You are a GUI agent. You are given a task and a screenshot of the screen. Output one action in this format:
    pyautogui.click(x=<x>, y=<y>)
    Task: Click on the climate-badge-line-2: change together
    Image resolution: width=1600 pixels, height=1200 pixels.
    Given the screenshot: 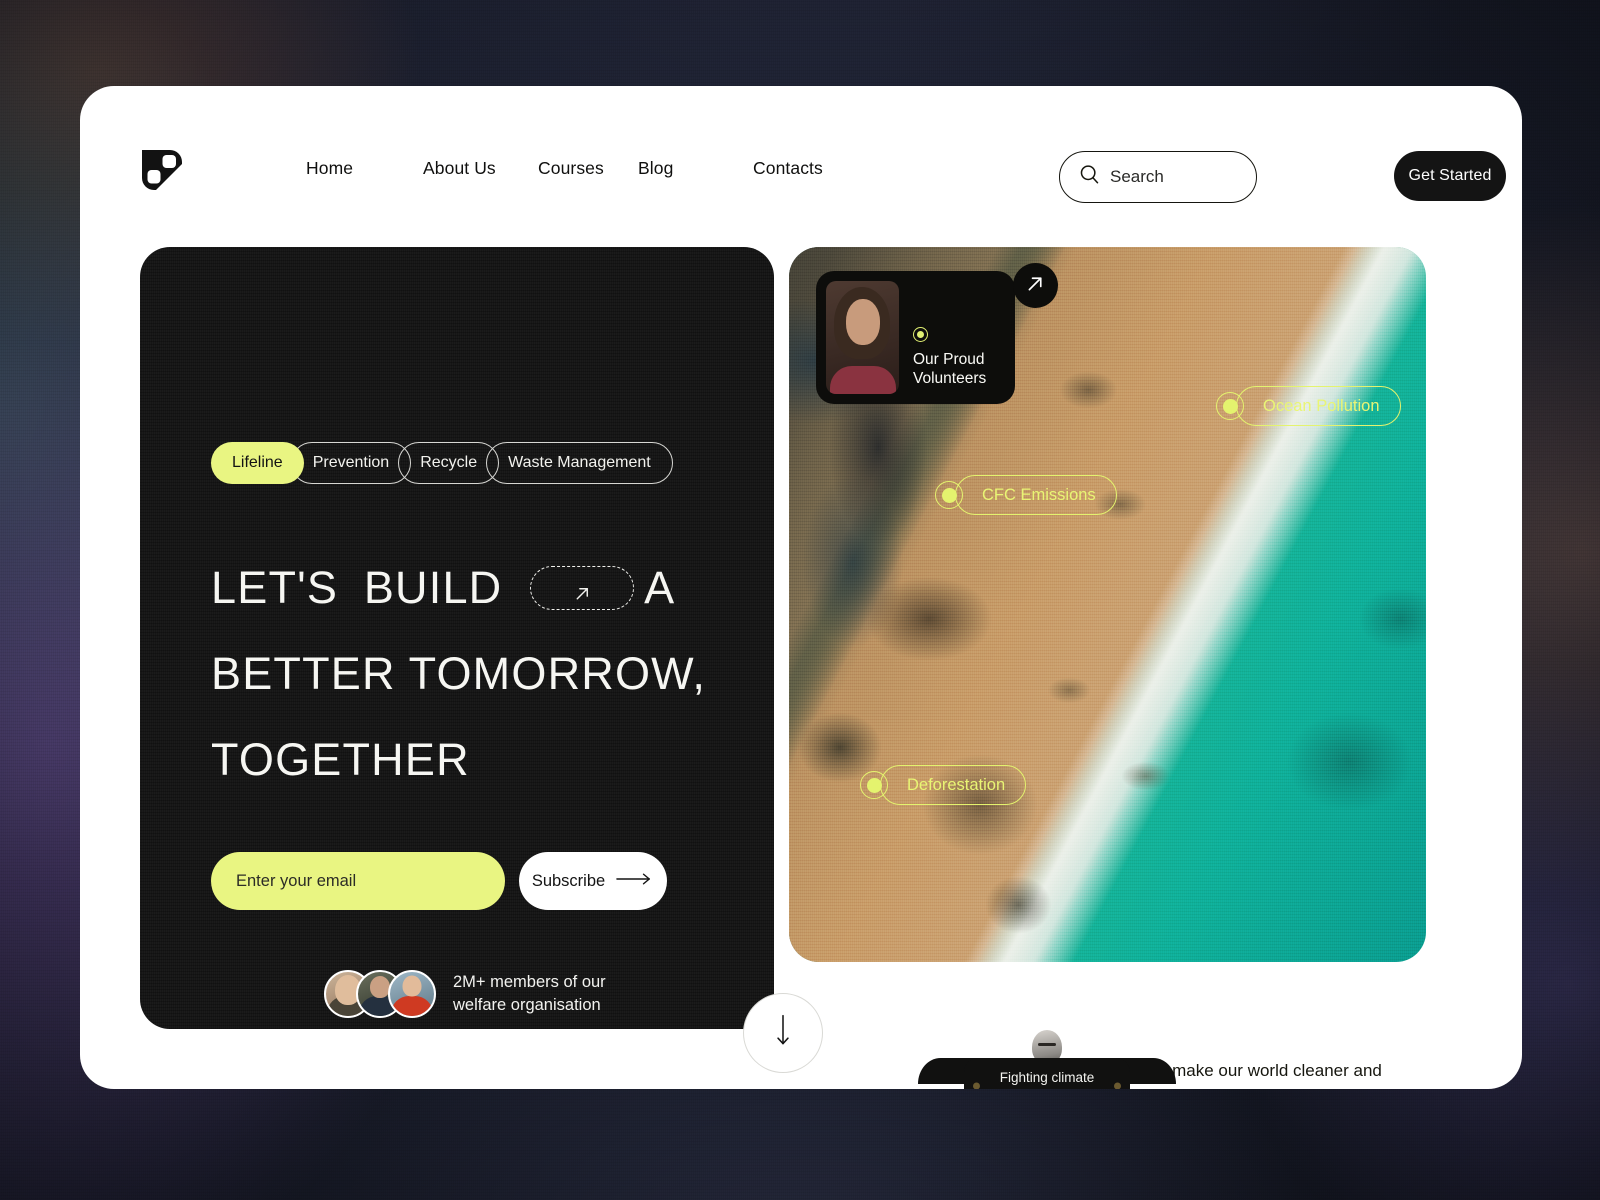 What is the action you would take?
    pyautogui.click(x=1047, y=1087)
    